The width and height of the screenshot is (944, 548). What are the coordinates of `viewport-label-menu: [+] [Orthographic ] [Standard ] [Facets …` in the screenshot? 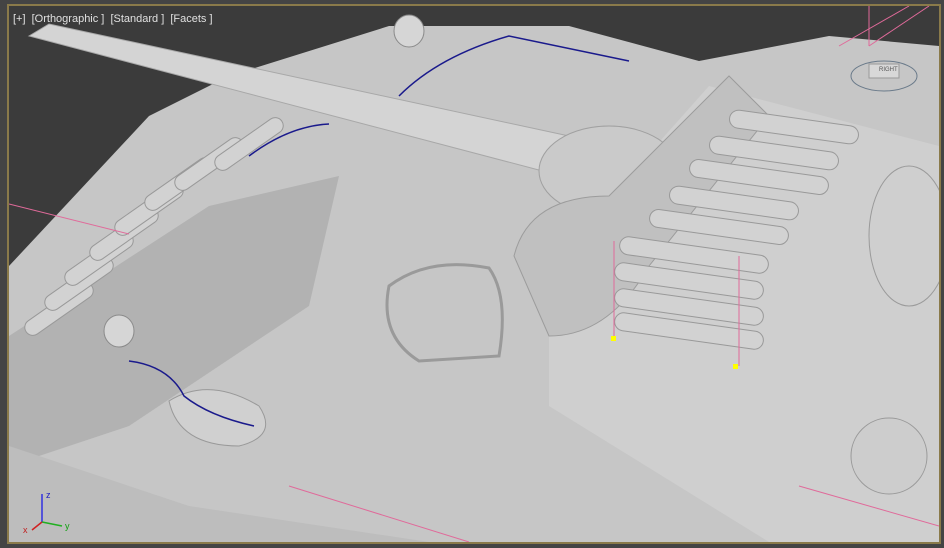 It's located at (114, 19).